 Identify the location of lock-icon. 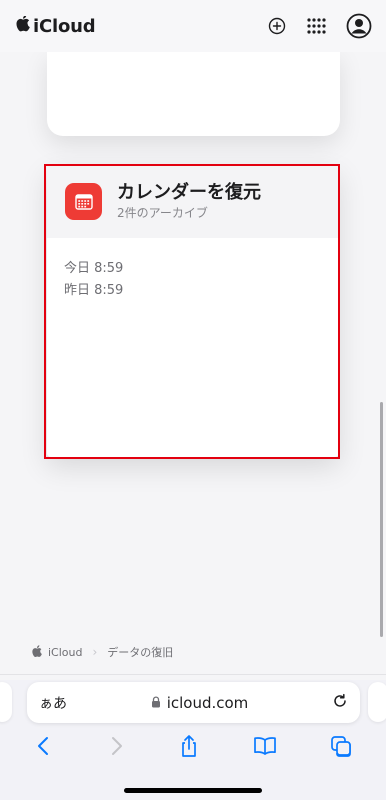
(156, 703).